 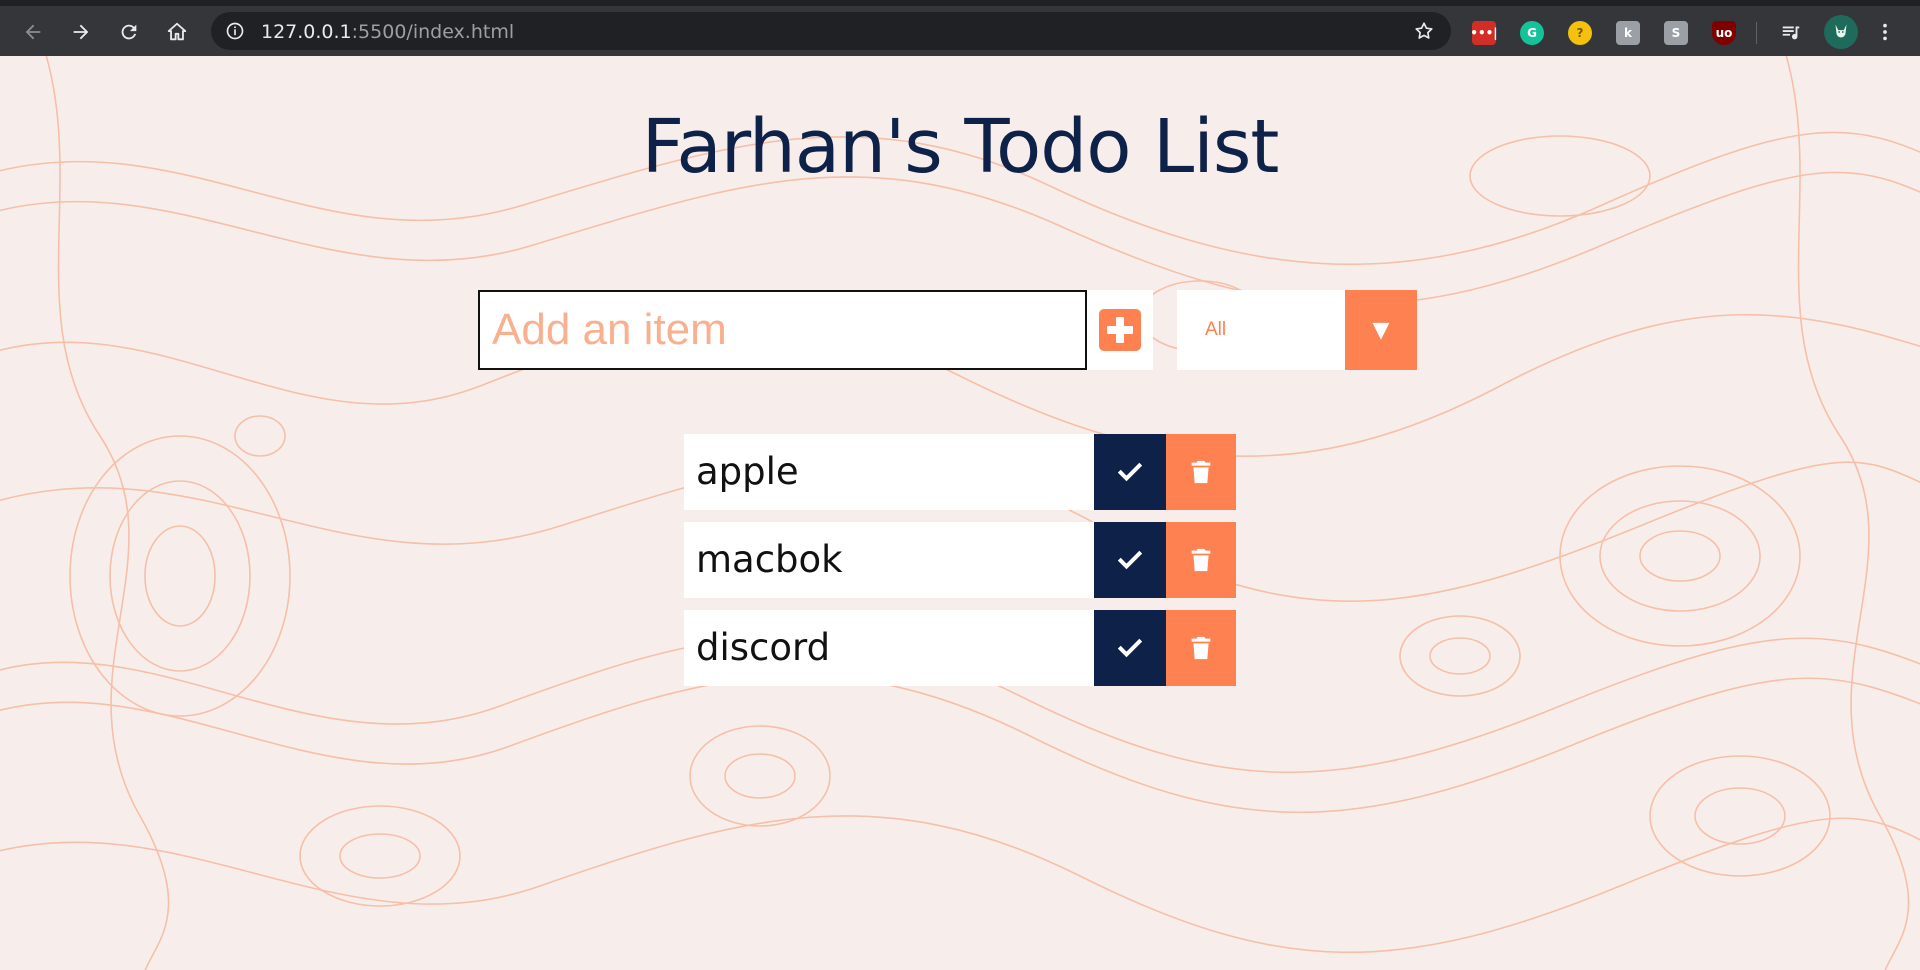 I want to click on todo-text: macbok, so click(x=889, y=560).